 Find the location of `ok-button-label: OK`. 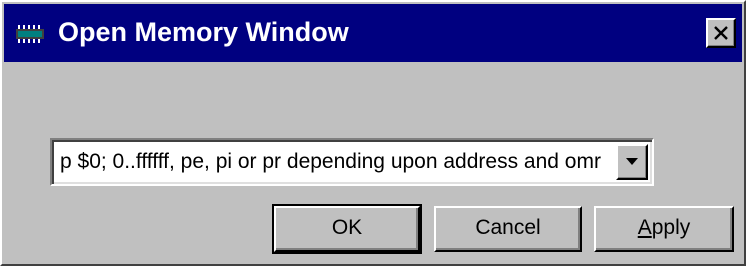

ok-button-label: OK is located at coordinates (347, 227).